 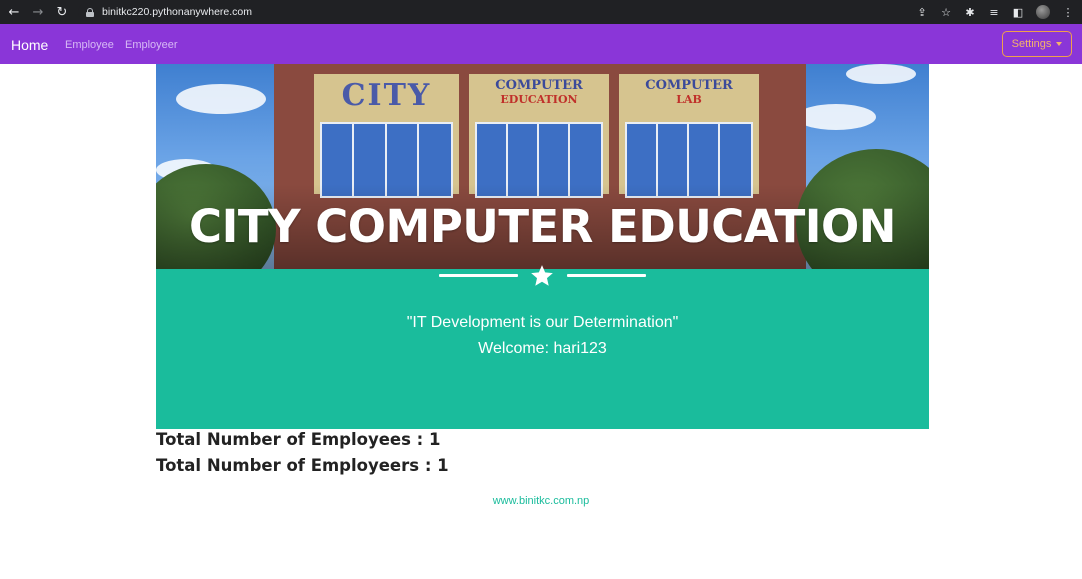 I want to click on sign-panel-right: COMPUTER LAB, so click(x=689, y=136).